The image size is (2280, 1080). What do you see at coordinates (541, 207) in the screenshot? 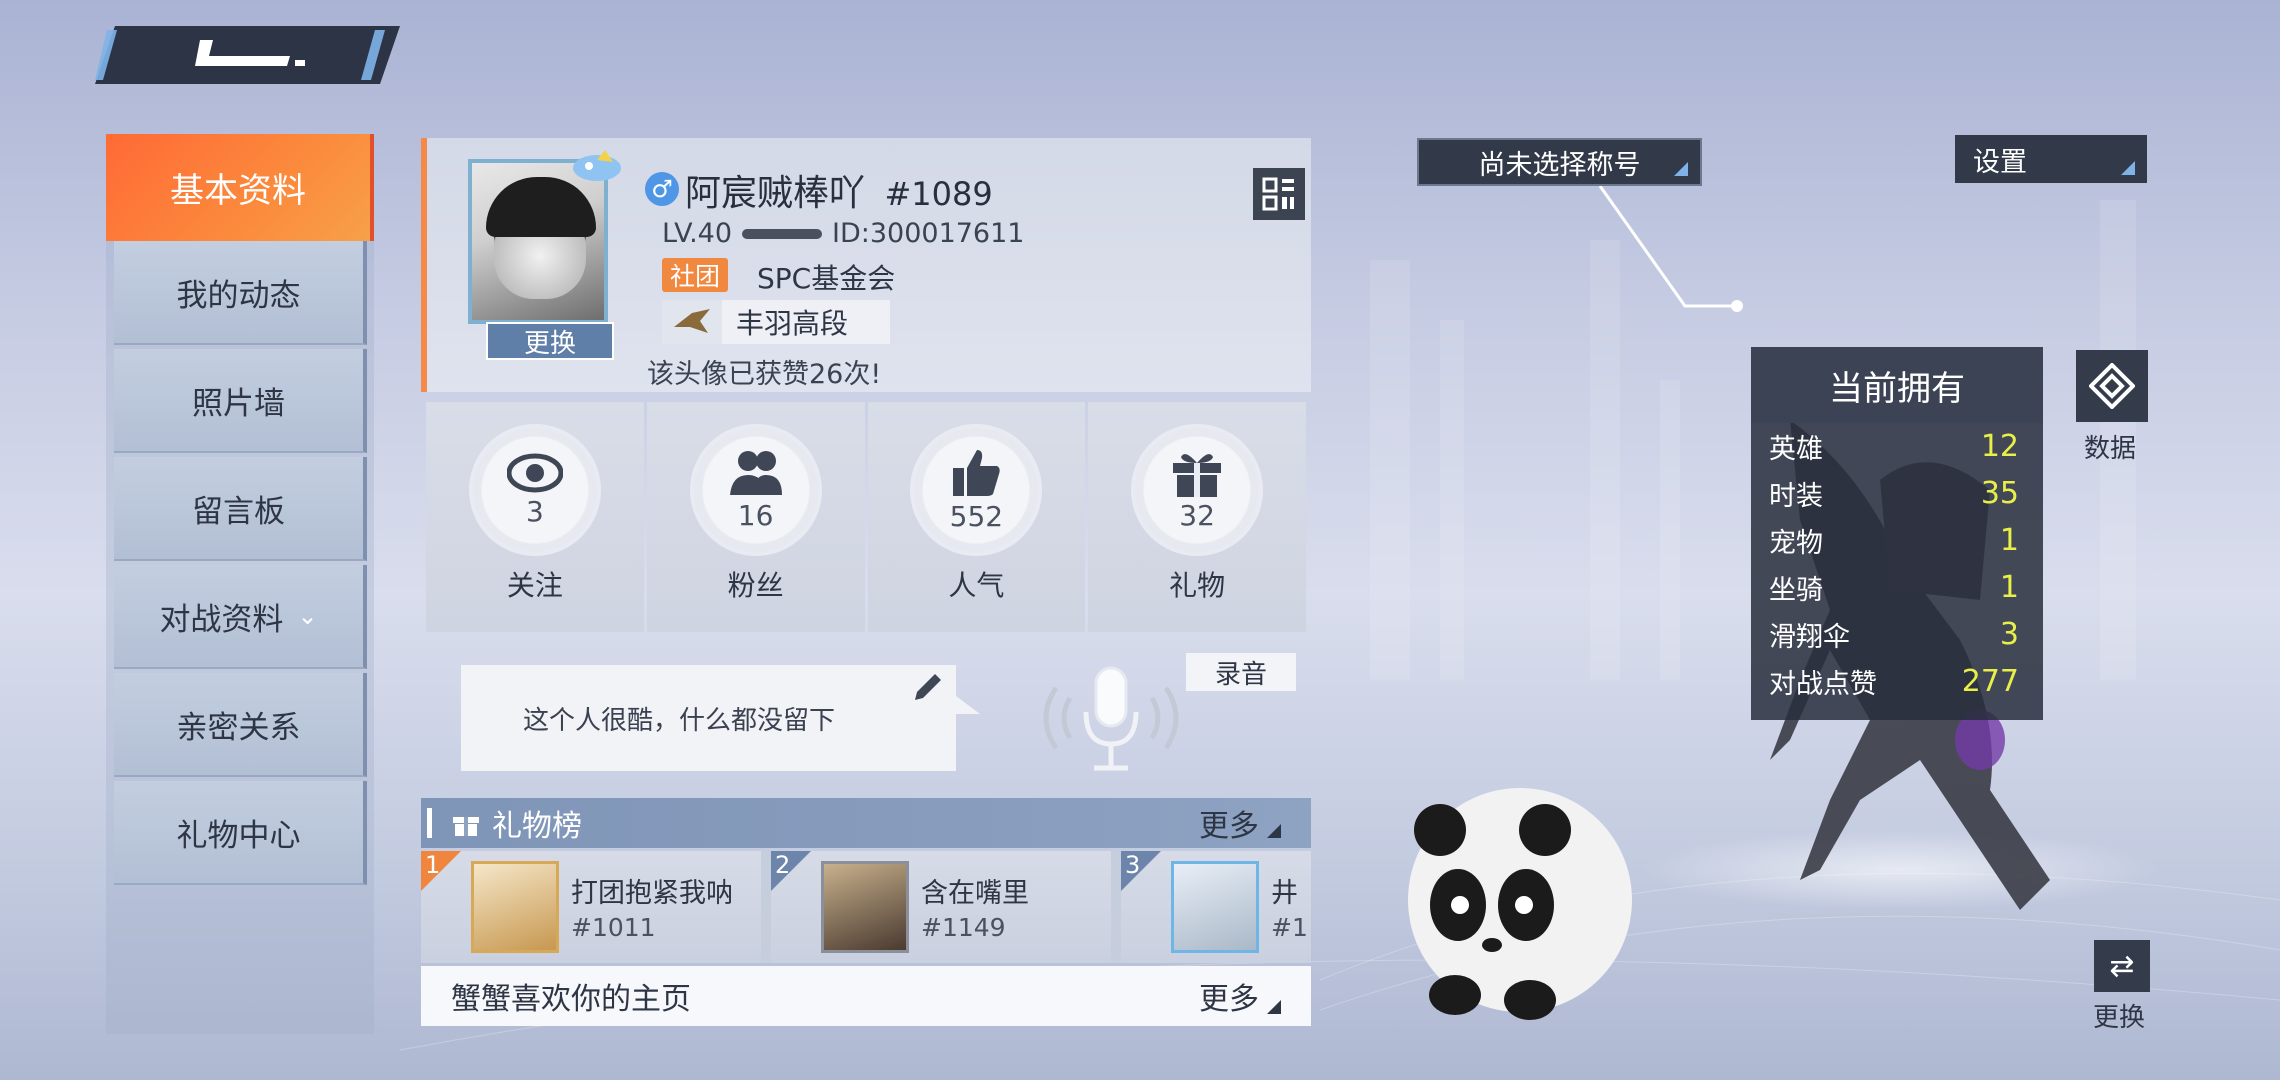
I see `avatar-hair` at bounding box center [541, 207].